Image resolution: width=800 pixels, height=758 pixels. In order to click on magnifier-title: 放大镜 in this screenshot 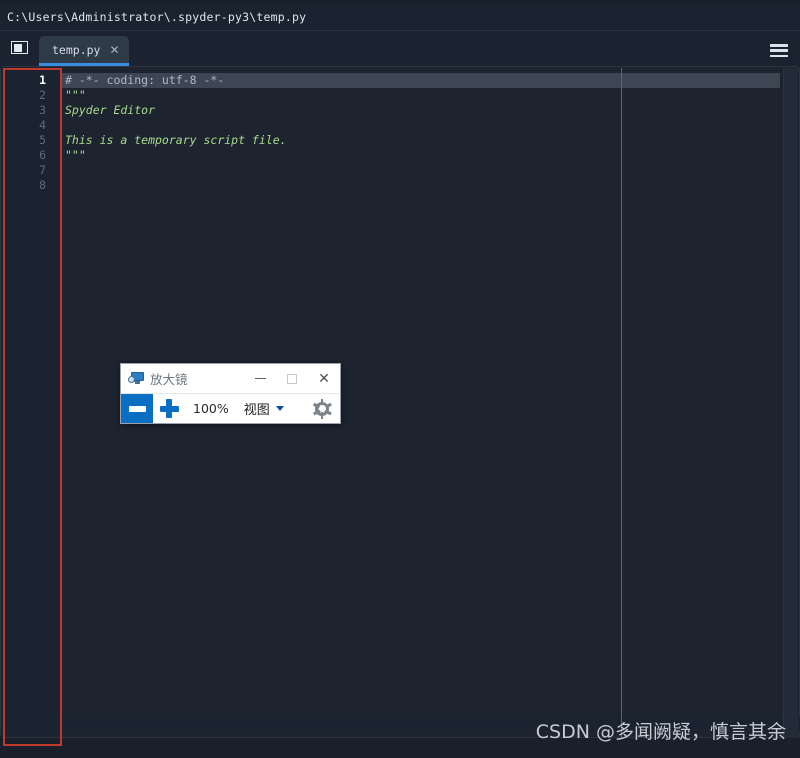, I will do `click(169, 379)`.